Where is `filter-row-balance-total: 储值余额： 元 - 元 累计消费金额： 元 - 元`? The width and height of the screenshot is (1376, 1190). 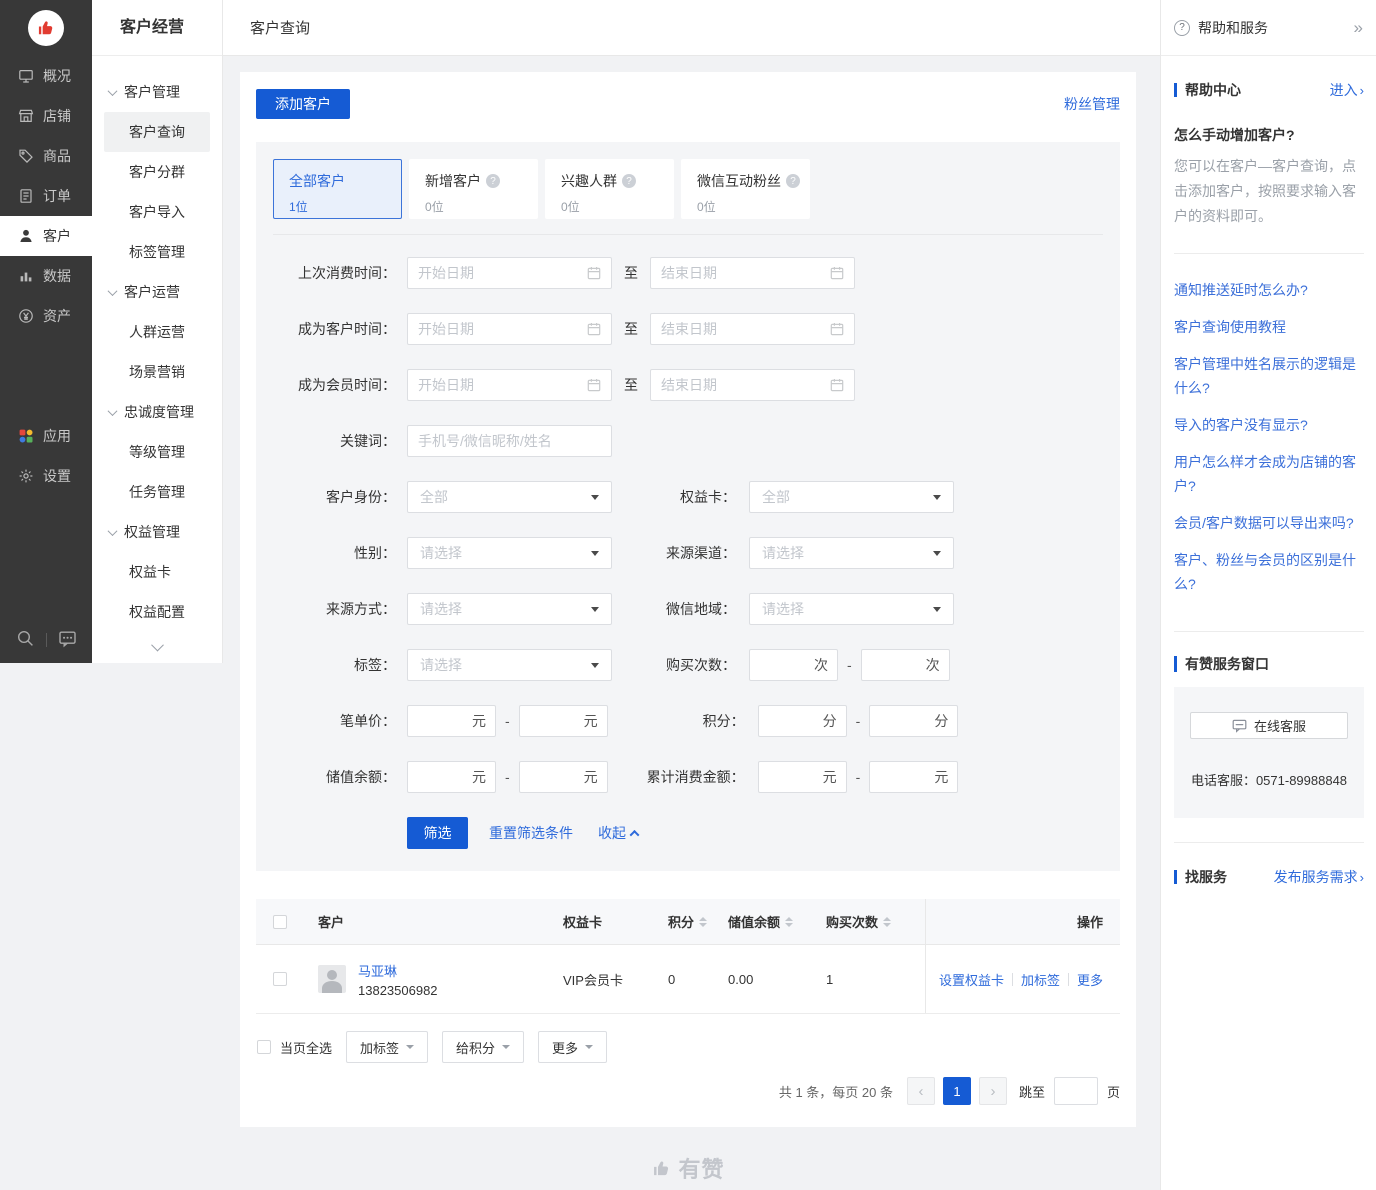 filter-row-balance-total: 储值余额： 元 - 元 累计消费金额： 元 - 元 is located at coordinates (688, 777).